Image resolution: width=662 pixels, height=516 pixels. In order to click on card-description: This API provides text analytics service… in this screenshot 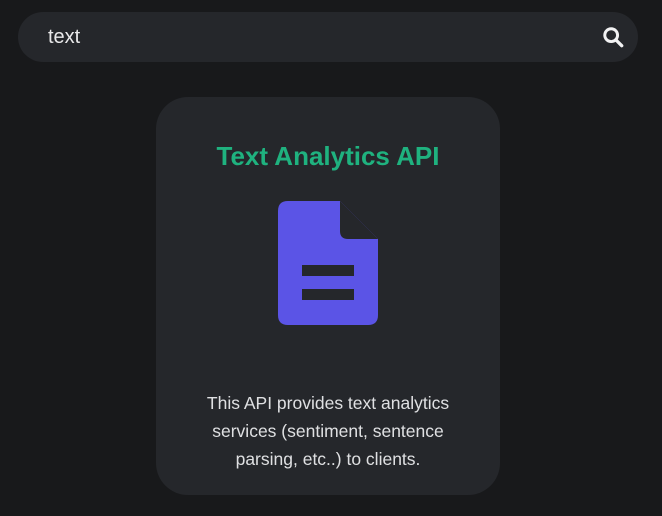, I will do `click(328, 431)`.